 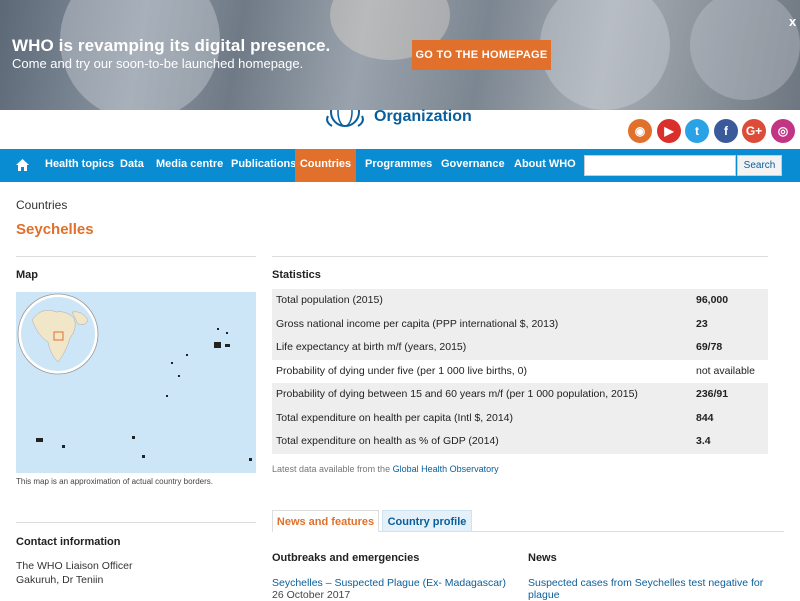 What do you see at coordinates (325, 165) in the screenshot?
I see `nav-item-countries: Countries` at bounding box center [325, 165].